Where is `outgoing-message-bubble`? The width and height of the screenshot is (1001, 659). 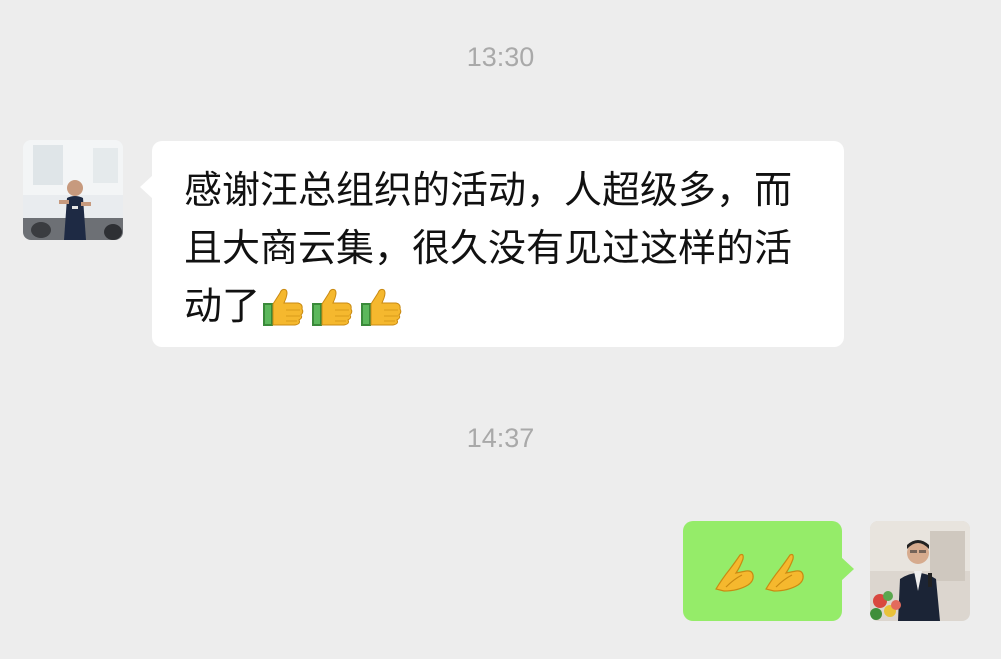
outgoing-message-bubble is located at coordinates (768, 571).